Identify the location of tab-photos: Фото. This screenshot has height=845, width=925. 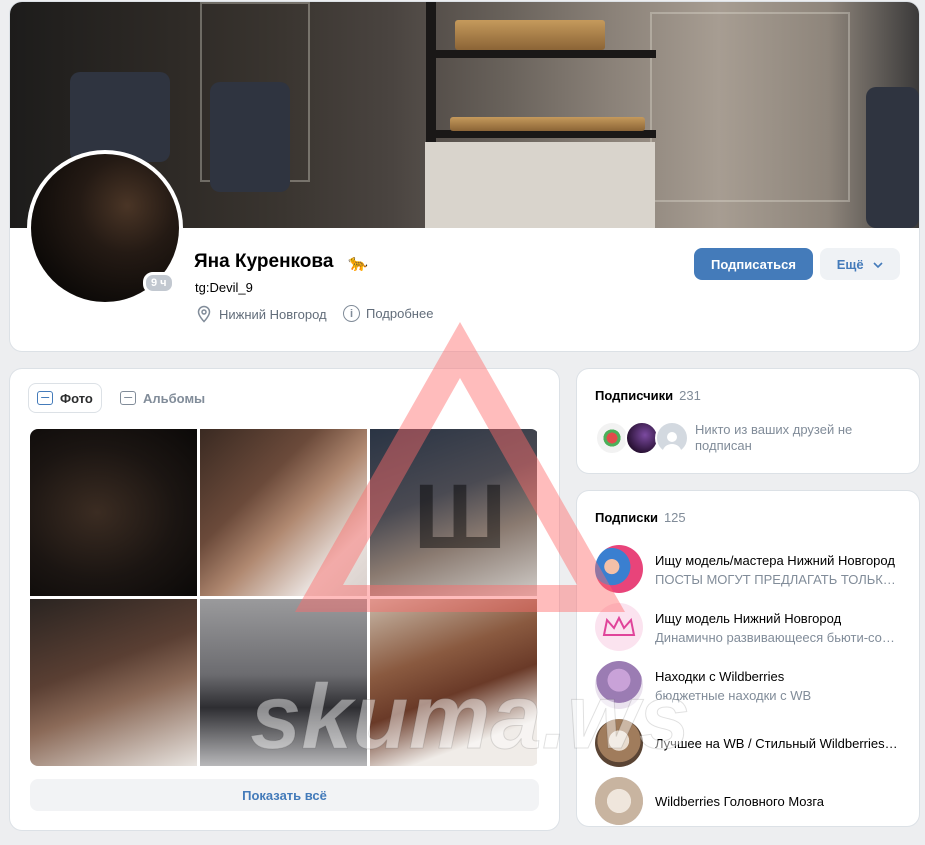
(65, 398).